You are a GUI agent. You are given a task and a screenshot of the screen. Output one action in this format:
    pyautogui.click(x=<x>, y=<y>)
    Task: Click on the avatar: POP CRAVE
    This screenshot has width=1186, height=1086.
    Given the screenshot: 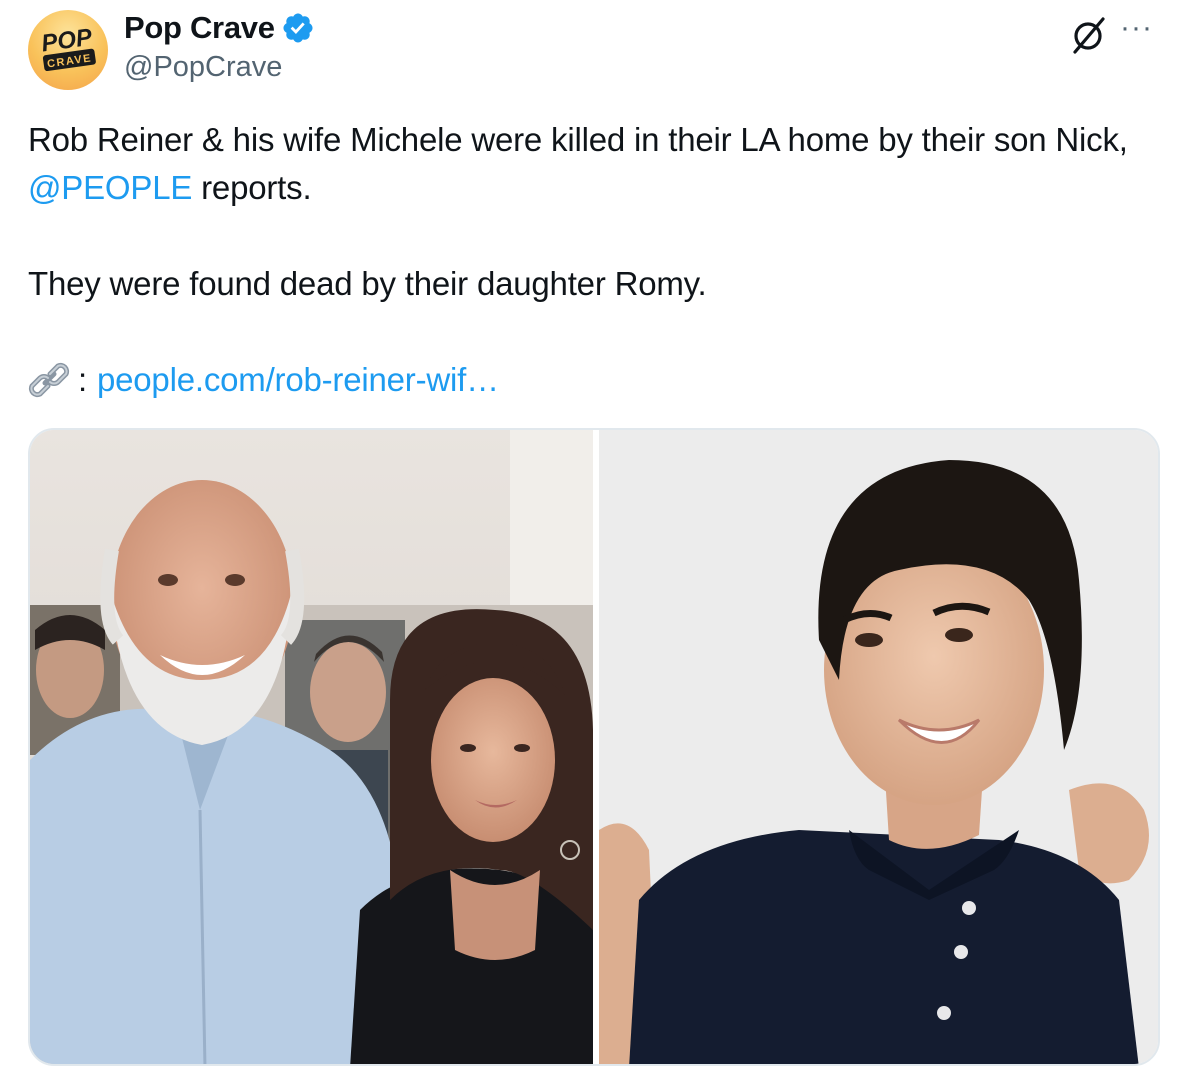 What is the action you would take?
    pyautogui.click(x=68, y=50)
    